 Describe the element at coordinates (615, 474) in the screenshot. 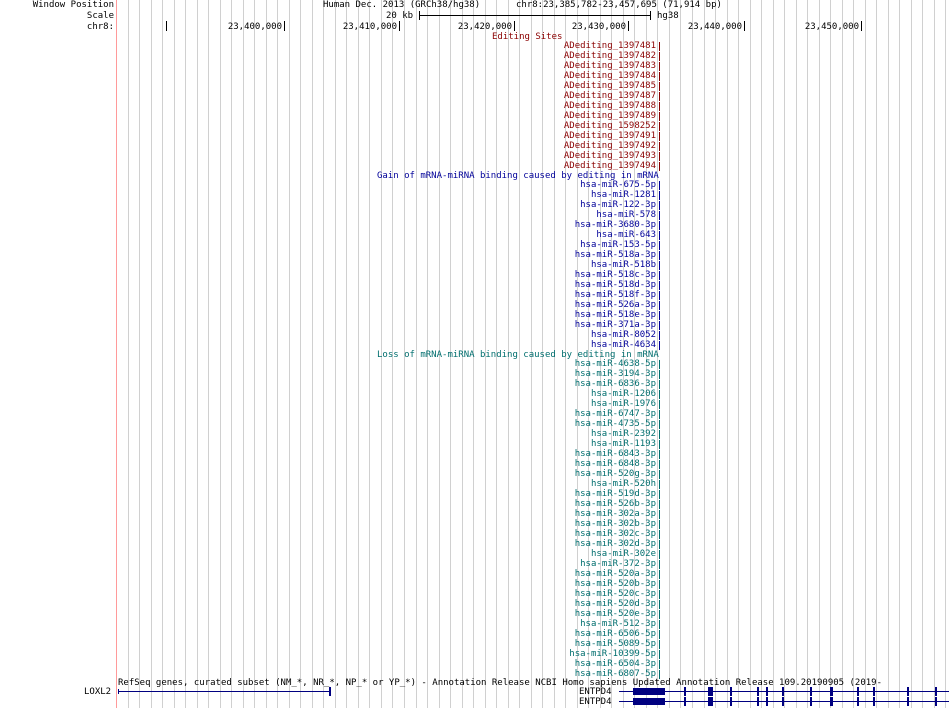

I see `feature-label: hsa-miR-520g-3p` at that location.